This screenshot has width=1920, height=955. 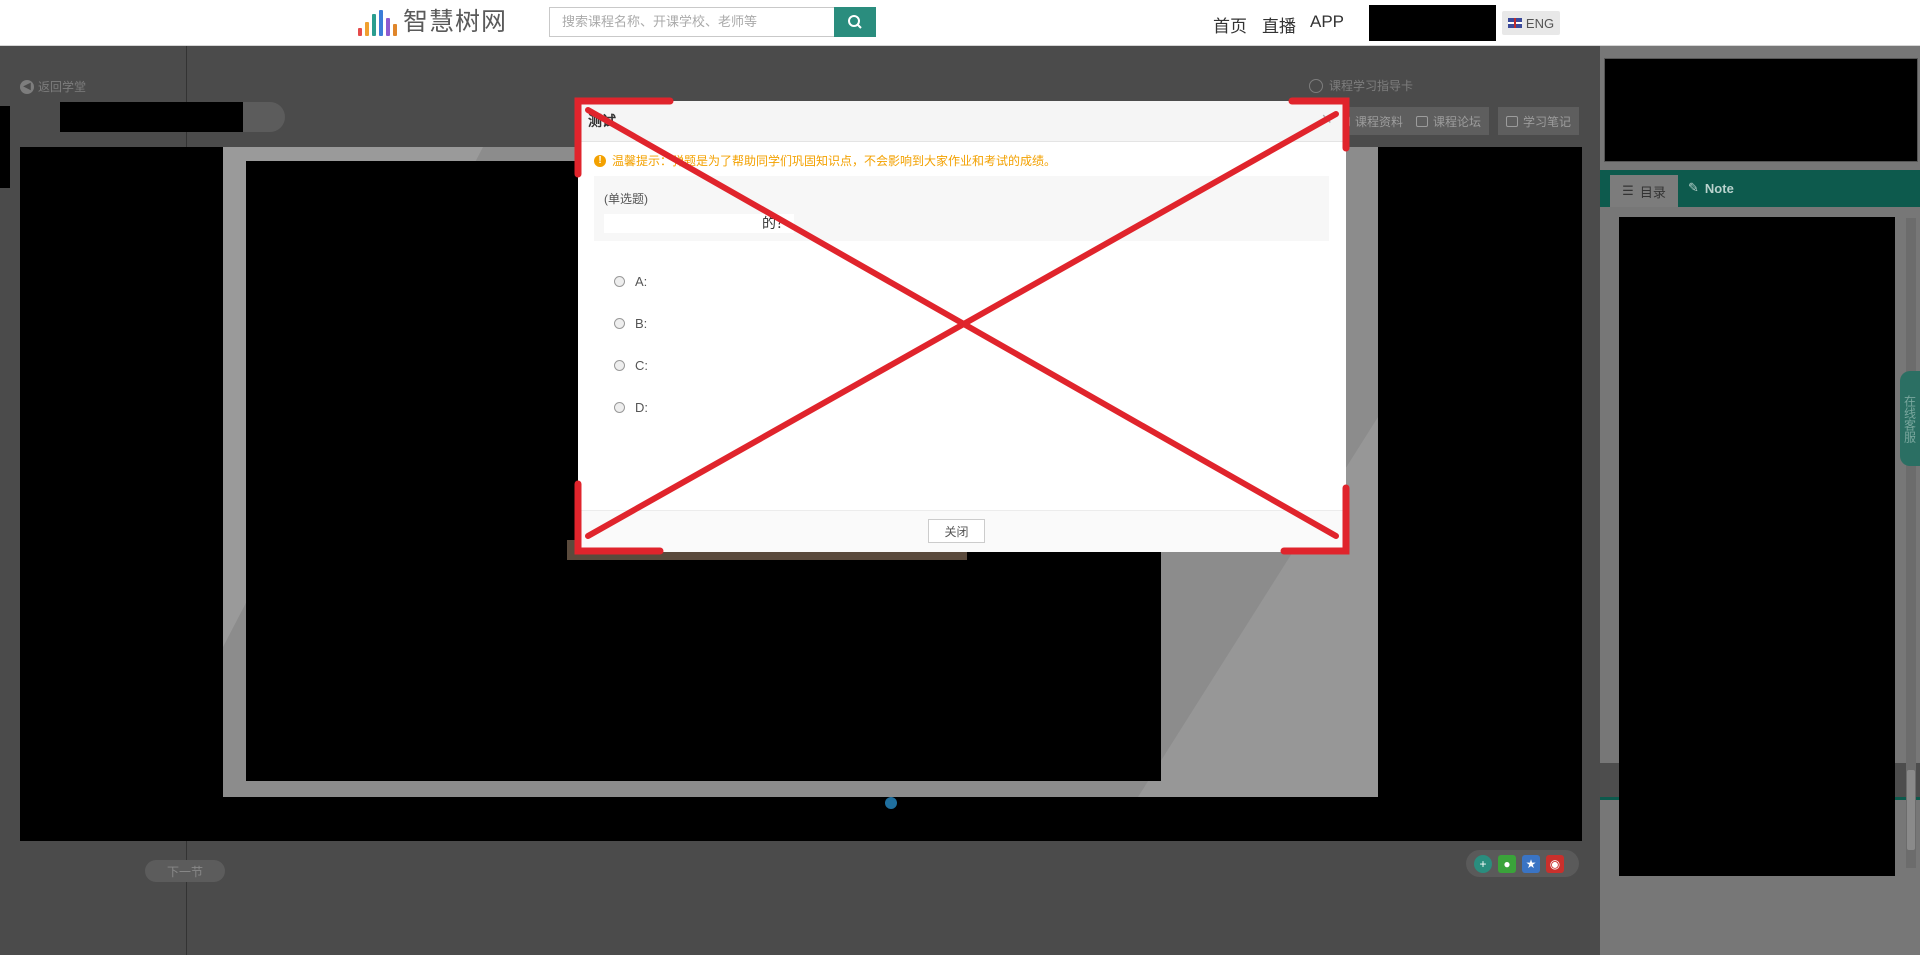 What do you see at coordinates (1757, 546) in the screenshot?
I see `catalog-list-redacted` at bounding box center [1757, 546].